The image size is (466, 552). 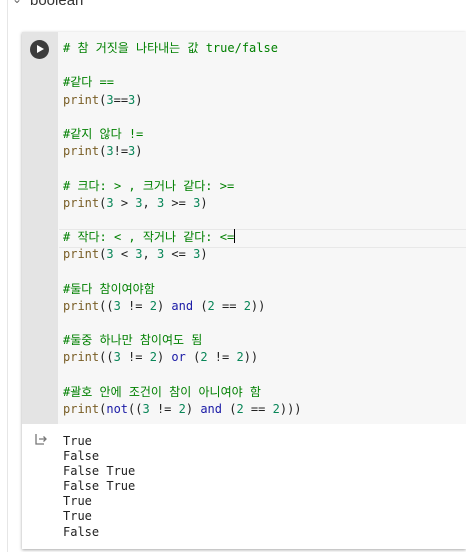 I want to click on code-line: print(not((3 != 2) and (2 == 2))), so click(x=182, y=409).